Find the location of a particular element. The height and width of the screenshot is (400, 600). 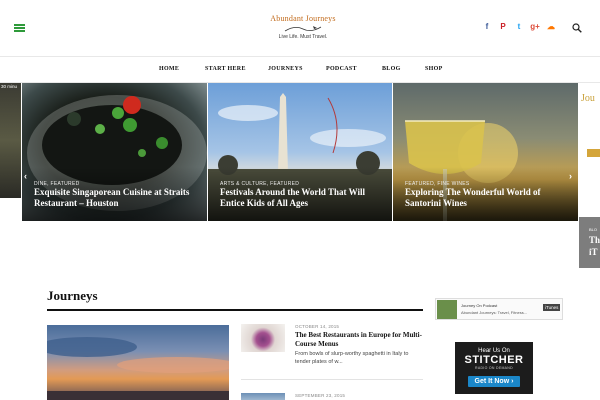

google-plus-icon: g+ is located at coordinates (535, 26).